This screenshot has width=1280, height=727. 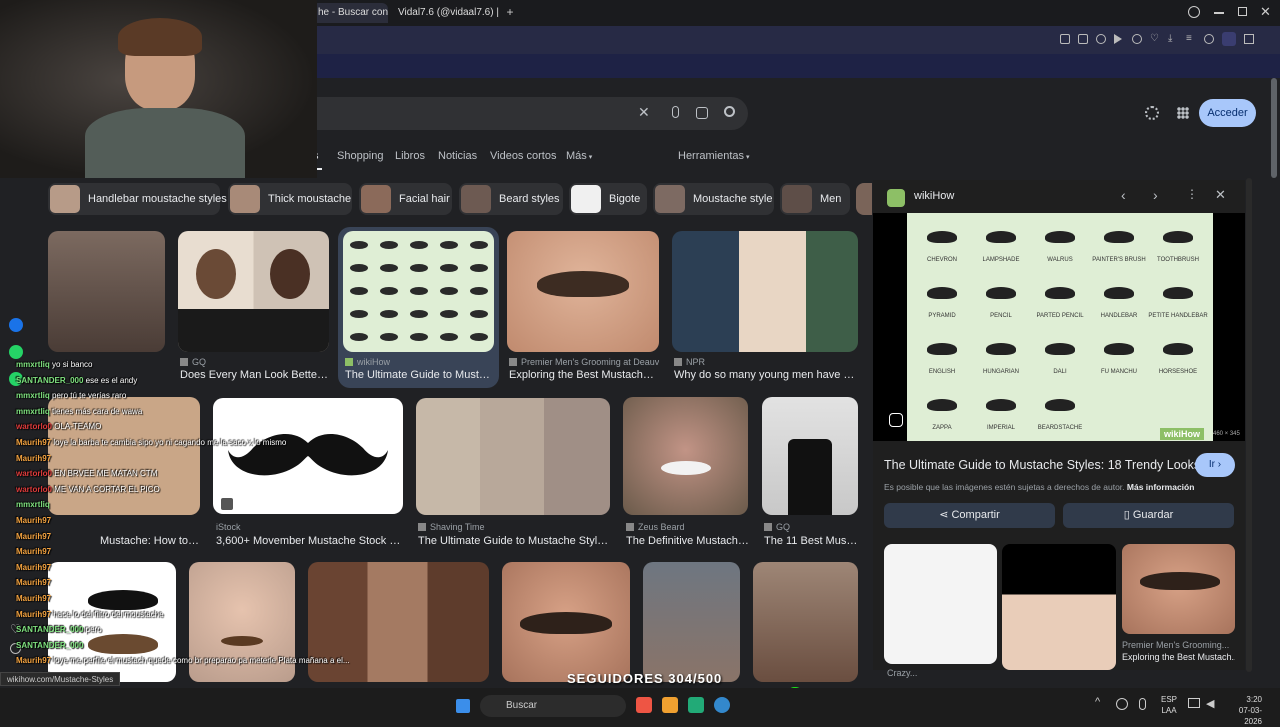 What do you see at coordinates (812, 527) in the screenshot?
I see `result-source-gq-2: GQ` at bounding box center [812, 527].